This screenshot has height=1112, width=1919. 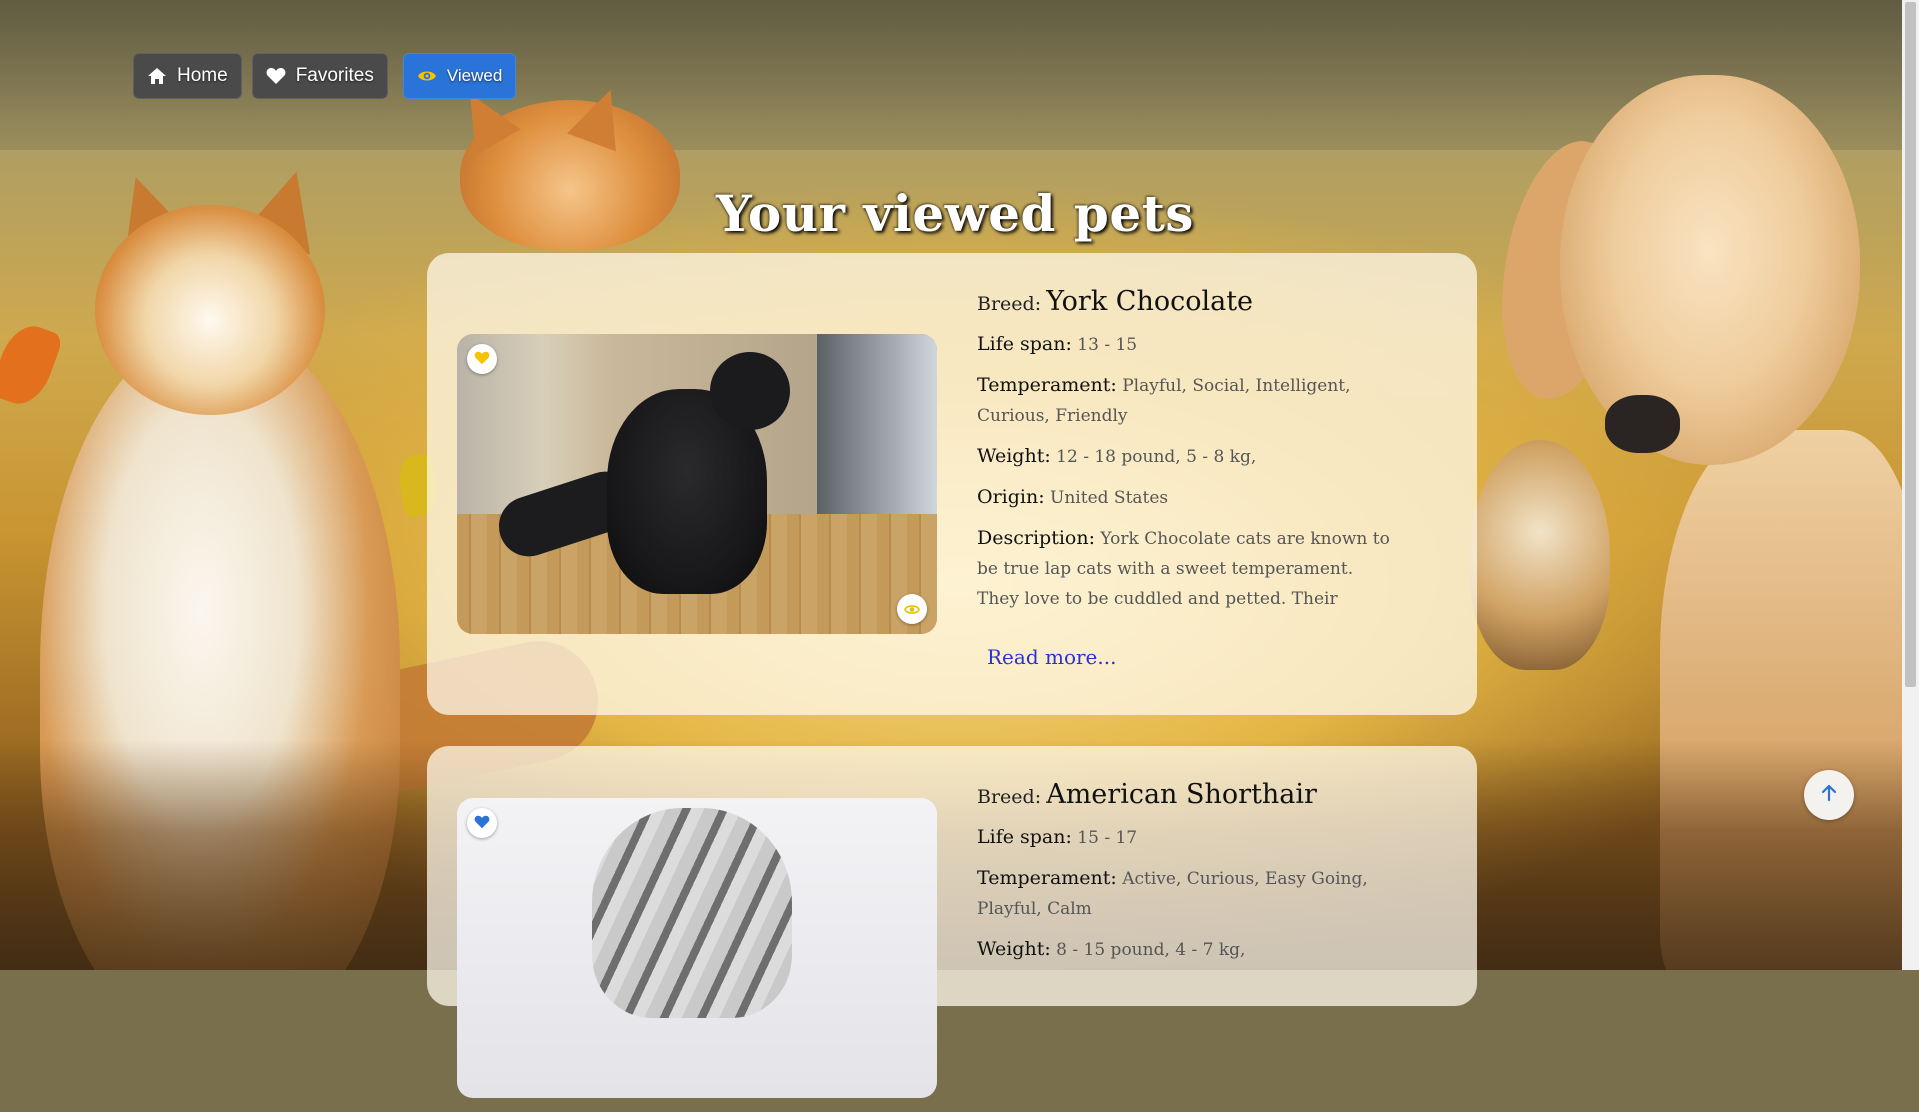 What do you see at coordinates (1710, 270) in the screenshot?
I see `puppy-figure` at bounding box center [1710, 270].